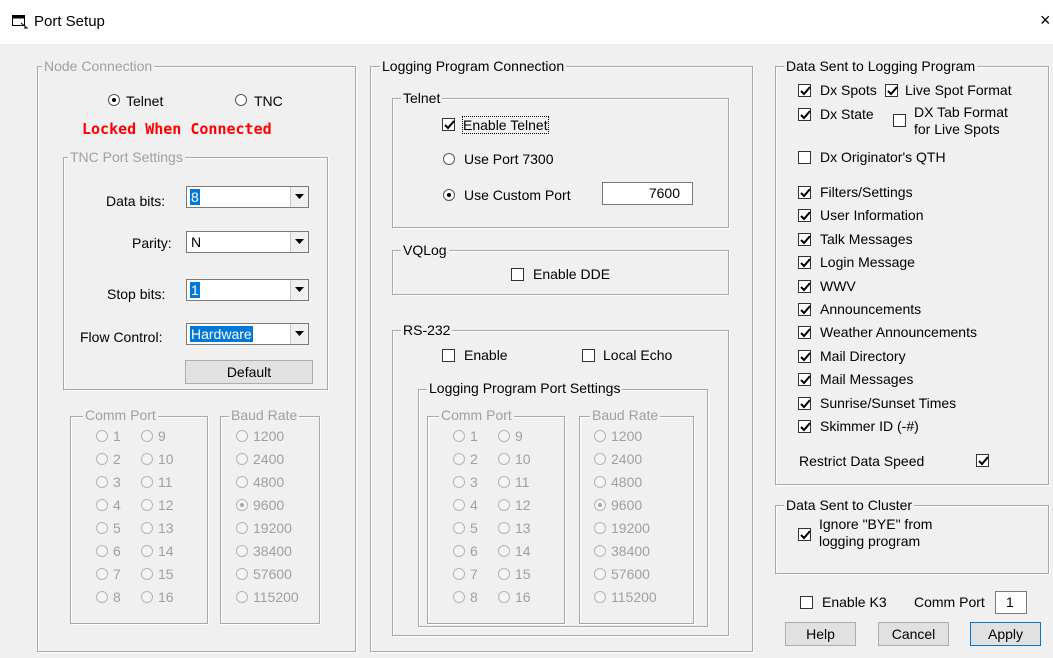 Image resolution: width=1053 pixels, height=658 pixels. Describe the element at coordinates (241, 100) in the screenshot. I see `tnc-radio` at that location.